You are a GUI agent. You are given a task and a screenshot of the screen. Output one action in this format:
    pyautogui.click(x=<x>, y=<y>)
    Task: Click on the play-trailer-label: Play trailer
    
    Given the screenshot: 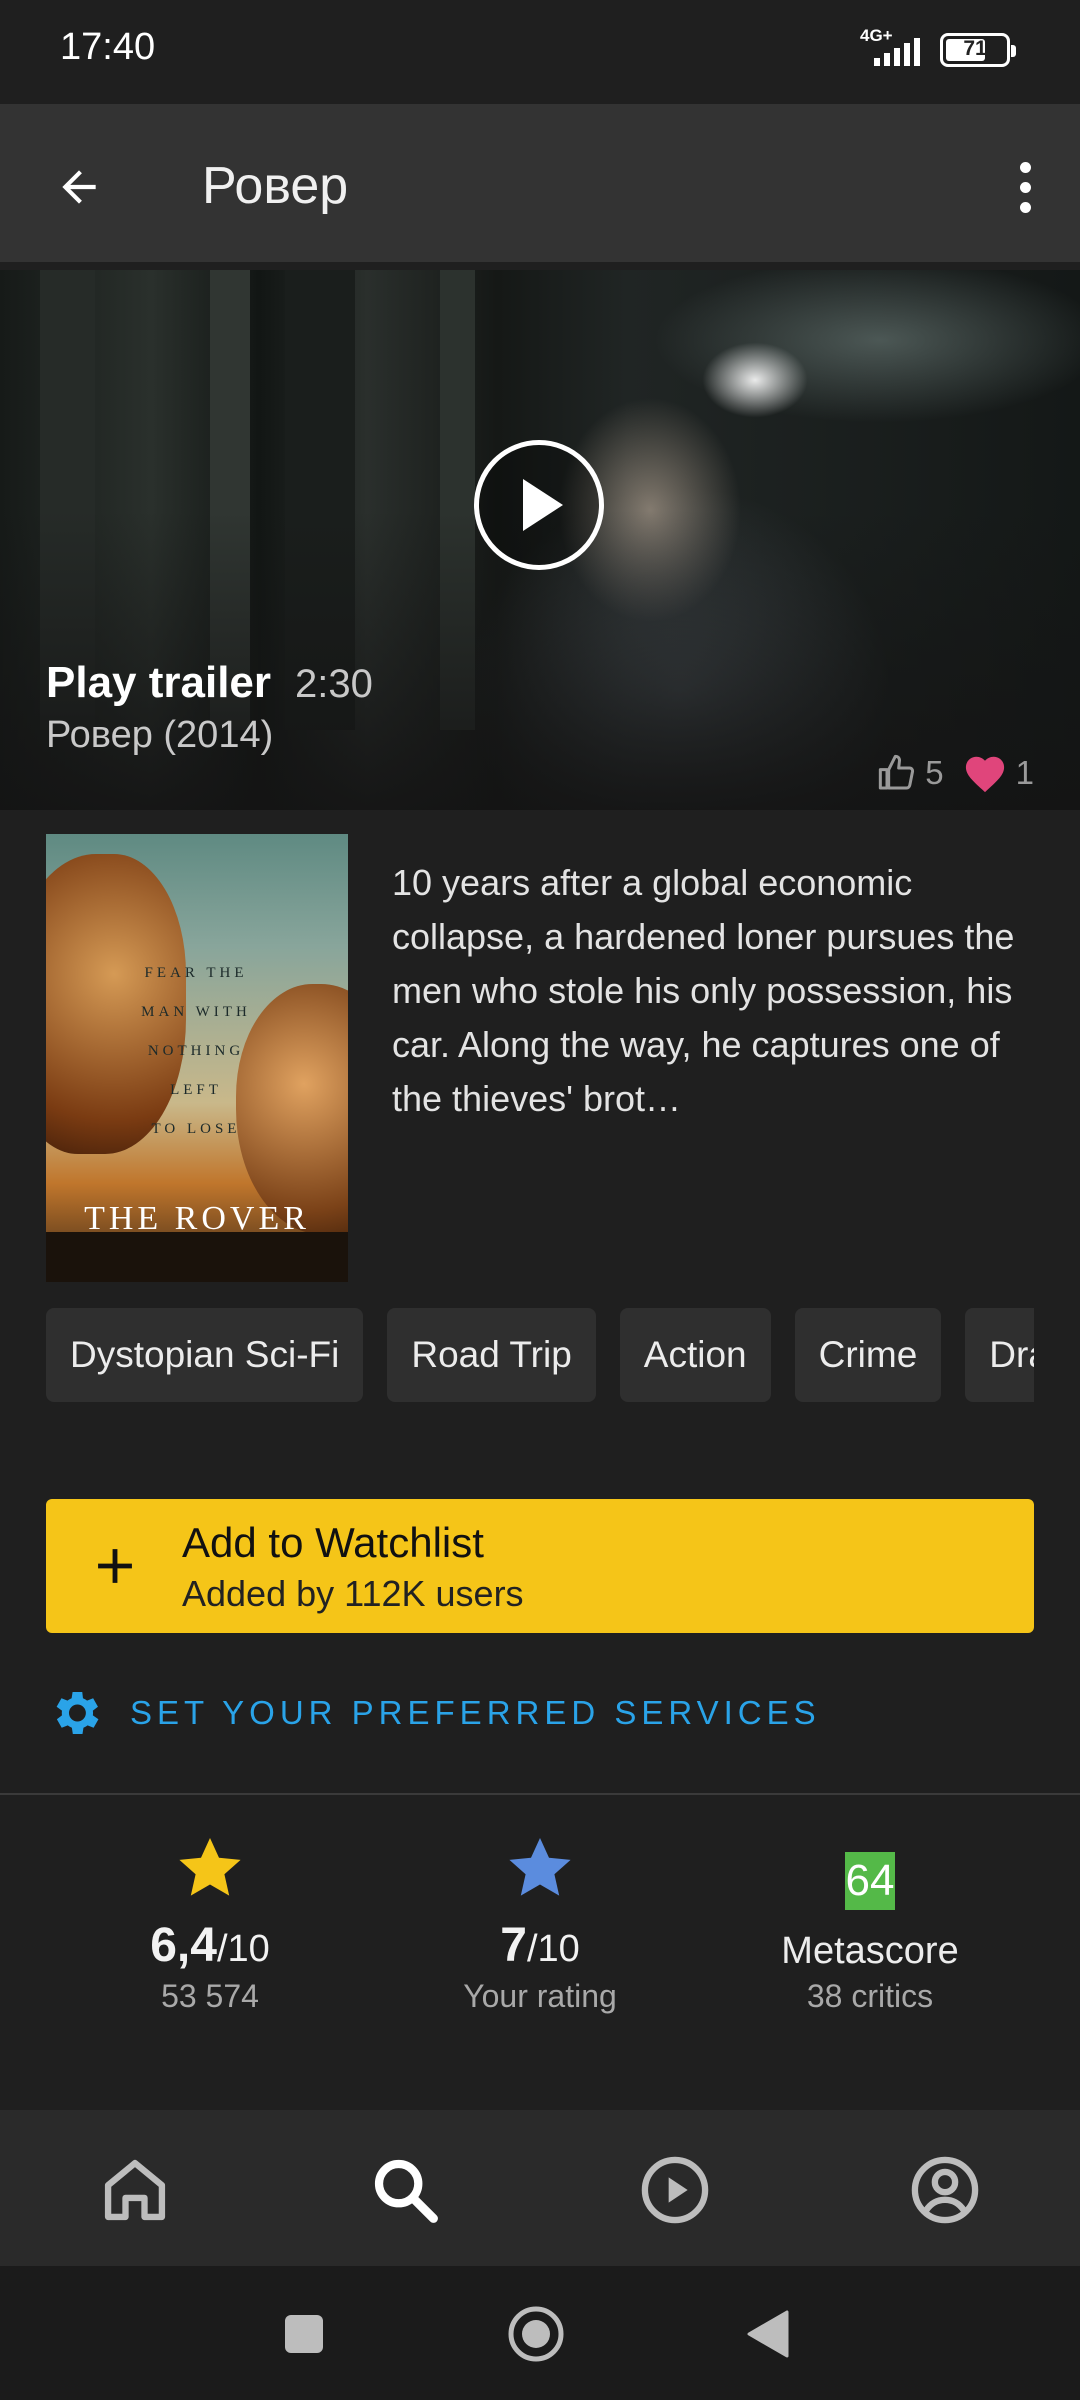 What is the action you would take?
    pyautogui.click(x=158, y=683)
    